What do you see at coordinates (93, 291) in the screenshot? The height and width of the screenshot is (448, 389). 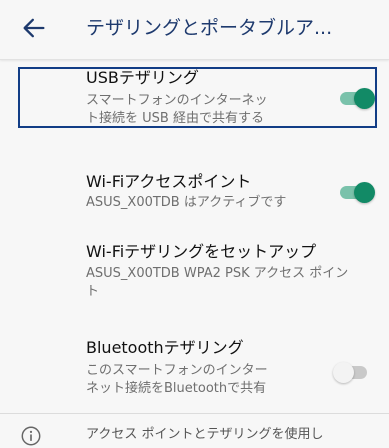 I see `wifi-setup-subtitle-line2: ト` at bounding box center [93, 291].